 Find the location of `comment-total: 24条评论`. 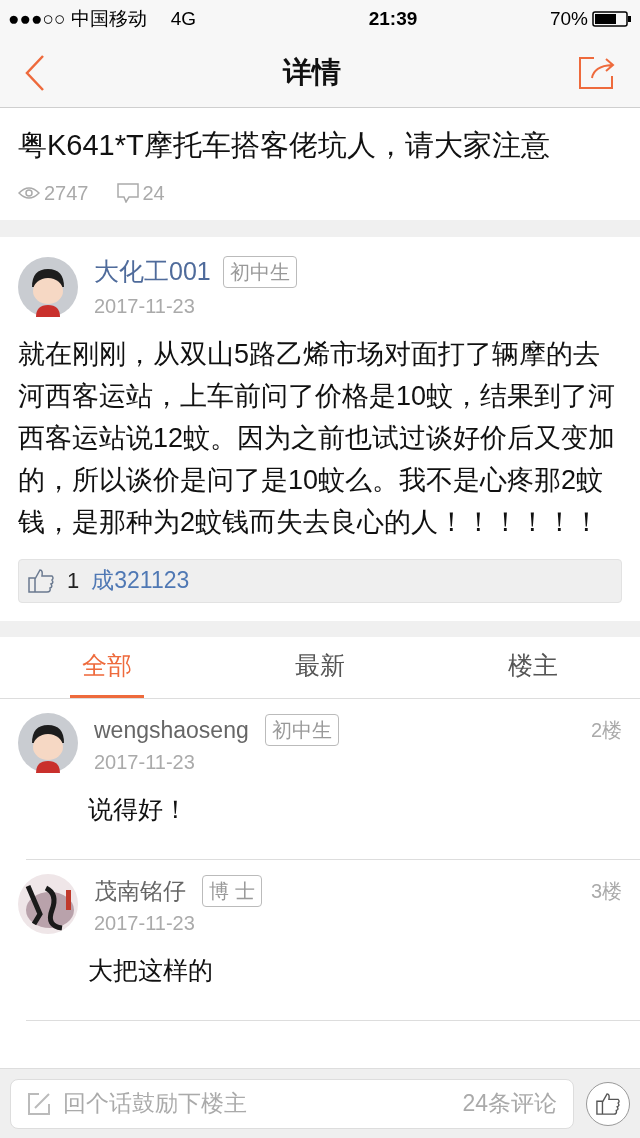

comment-total: 24条评论 is located at coordinates (509, 1104).